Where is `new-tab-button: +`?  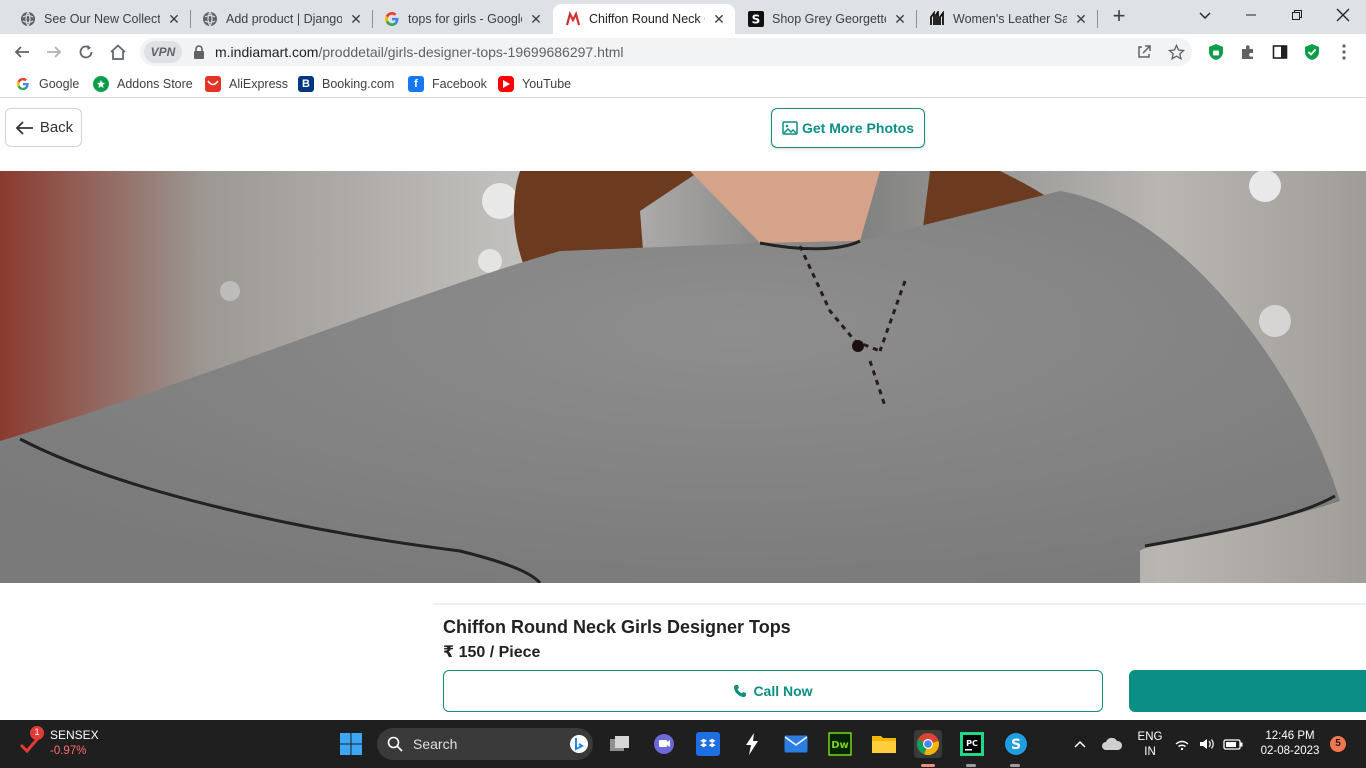
new-tab-button: + is located at coordinates (1119, 16).